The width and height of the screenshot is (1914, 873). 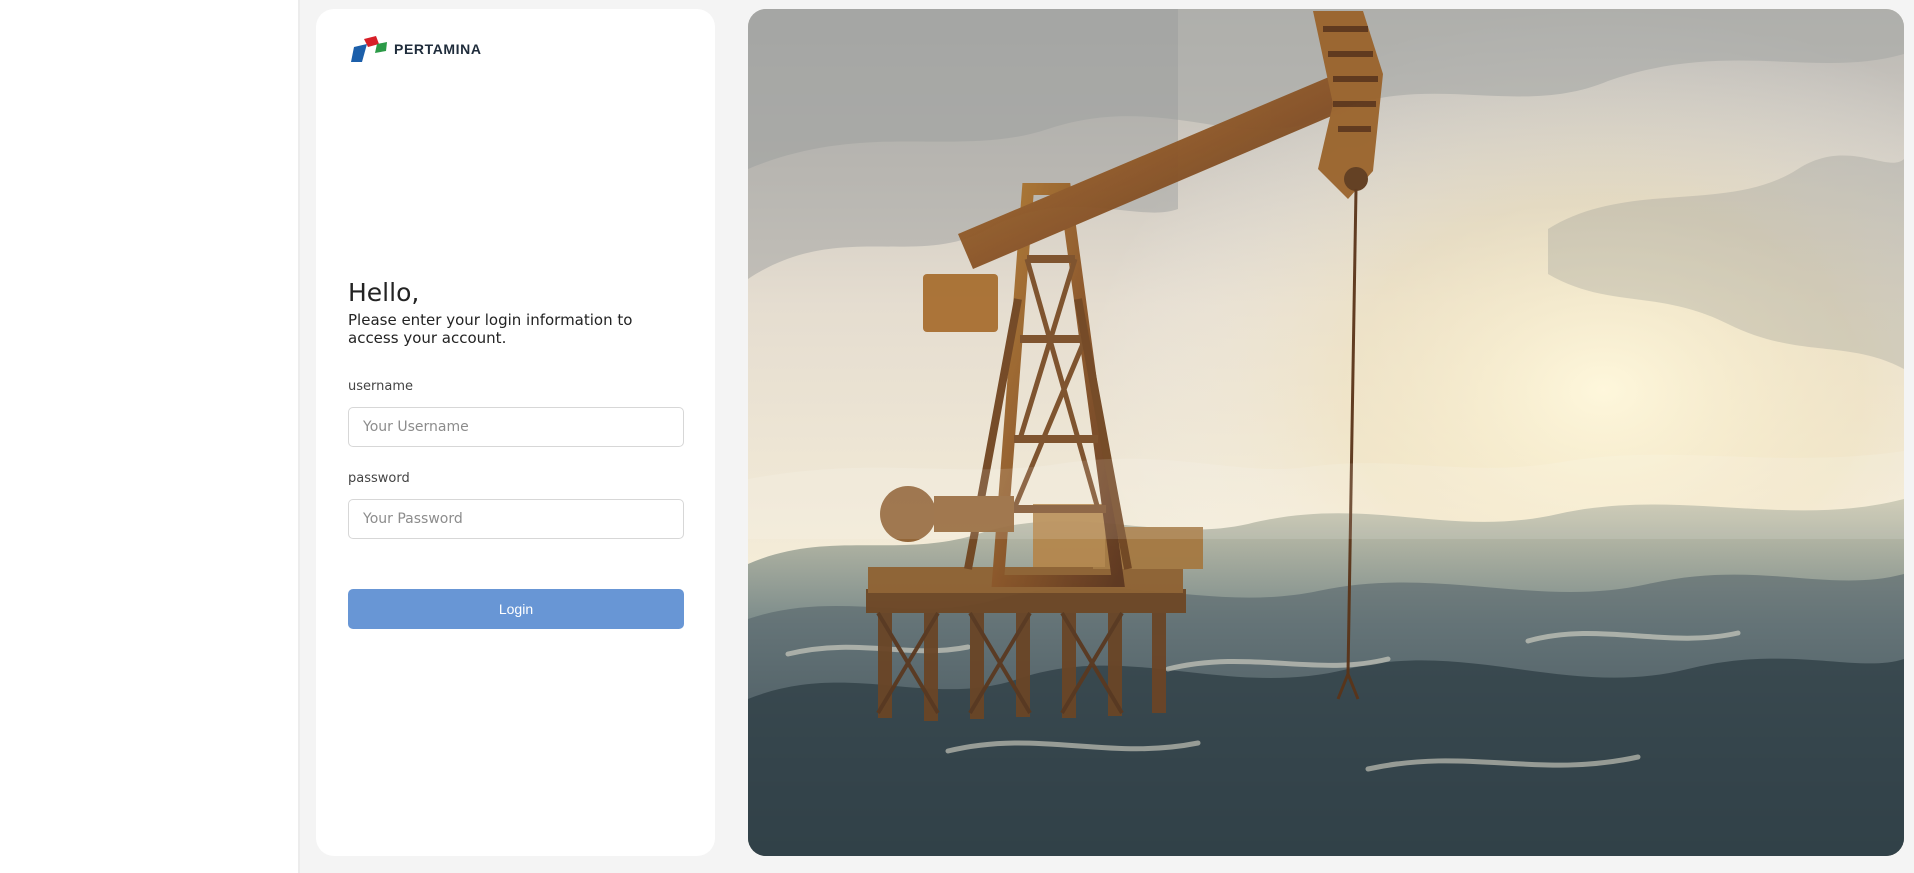 I want to click on brand: PERTAMINA, so click(x=416, y=49).